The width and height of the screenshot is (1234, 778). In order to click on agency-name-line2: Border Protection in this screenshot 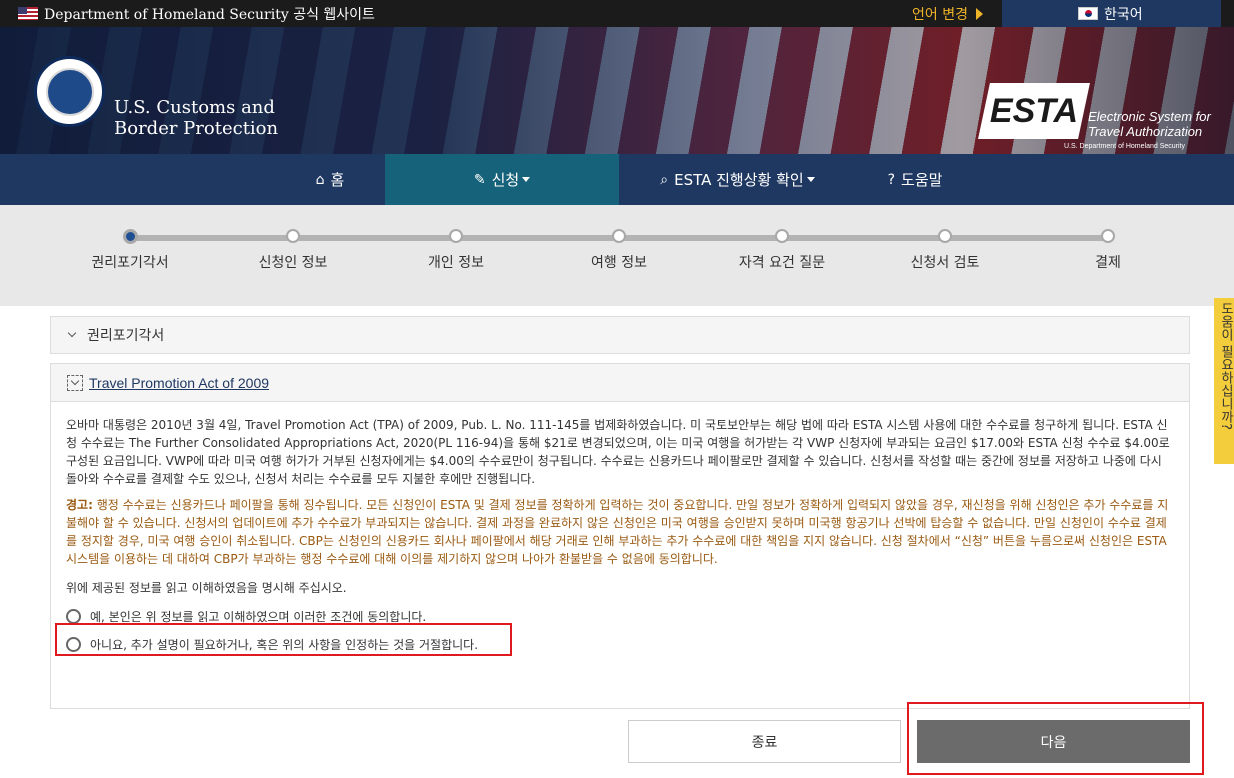, I will do `click(196, 128)`.